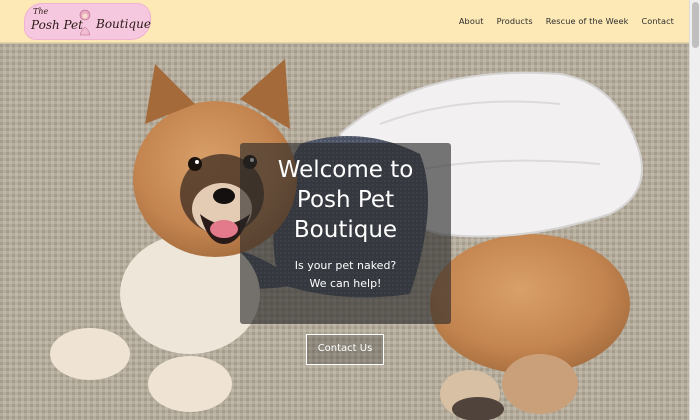  What do you see at coordinates (345, 283) in the screenshot?
I see `hero-subtitle-line-2: We can help!` at bounding box center [345, 283].